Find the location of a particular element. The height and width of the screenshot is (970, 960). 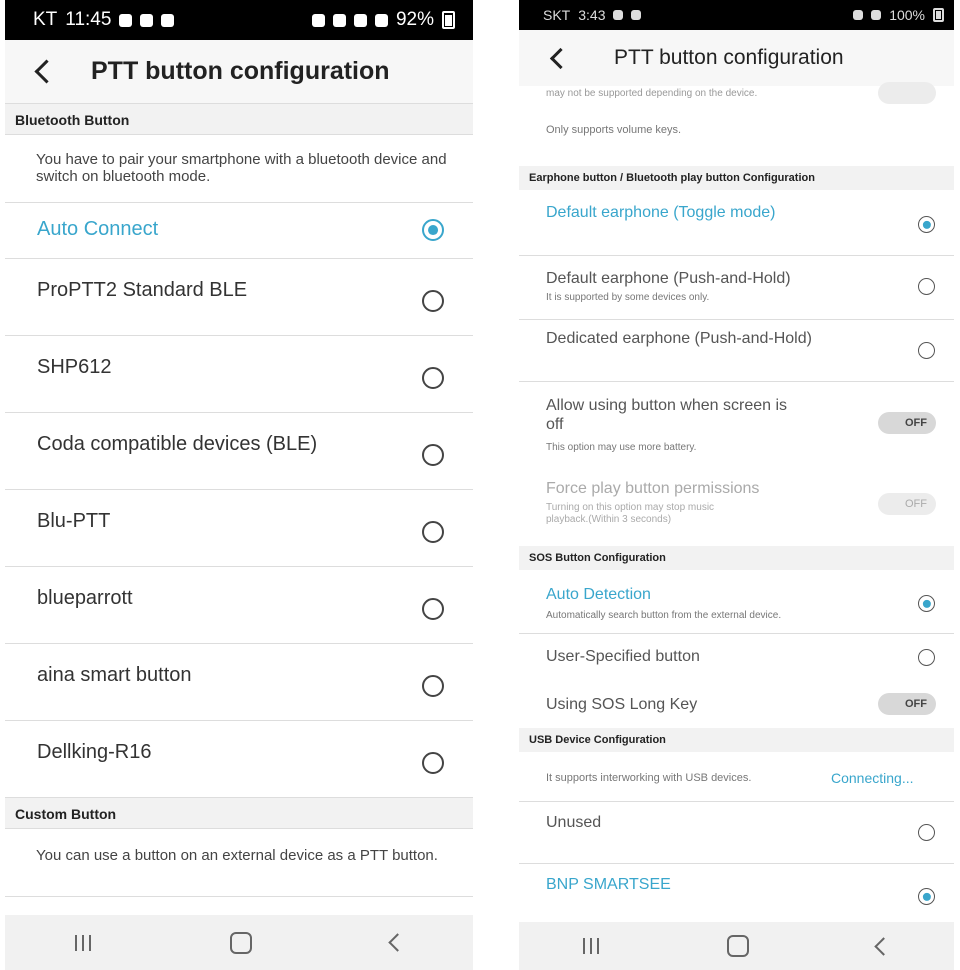

device-option-blueparrott: blueparrott is located at coordinates (239, 605).